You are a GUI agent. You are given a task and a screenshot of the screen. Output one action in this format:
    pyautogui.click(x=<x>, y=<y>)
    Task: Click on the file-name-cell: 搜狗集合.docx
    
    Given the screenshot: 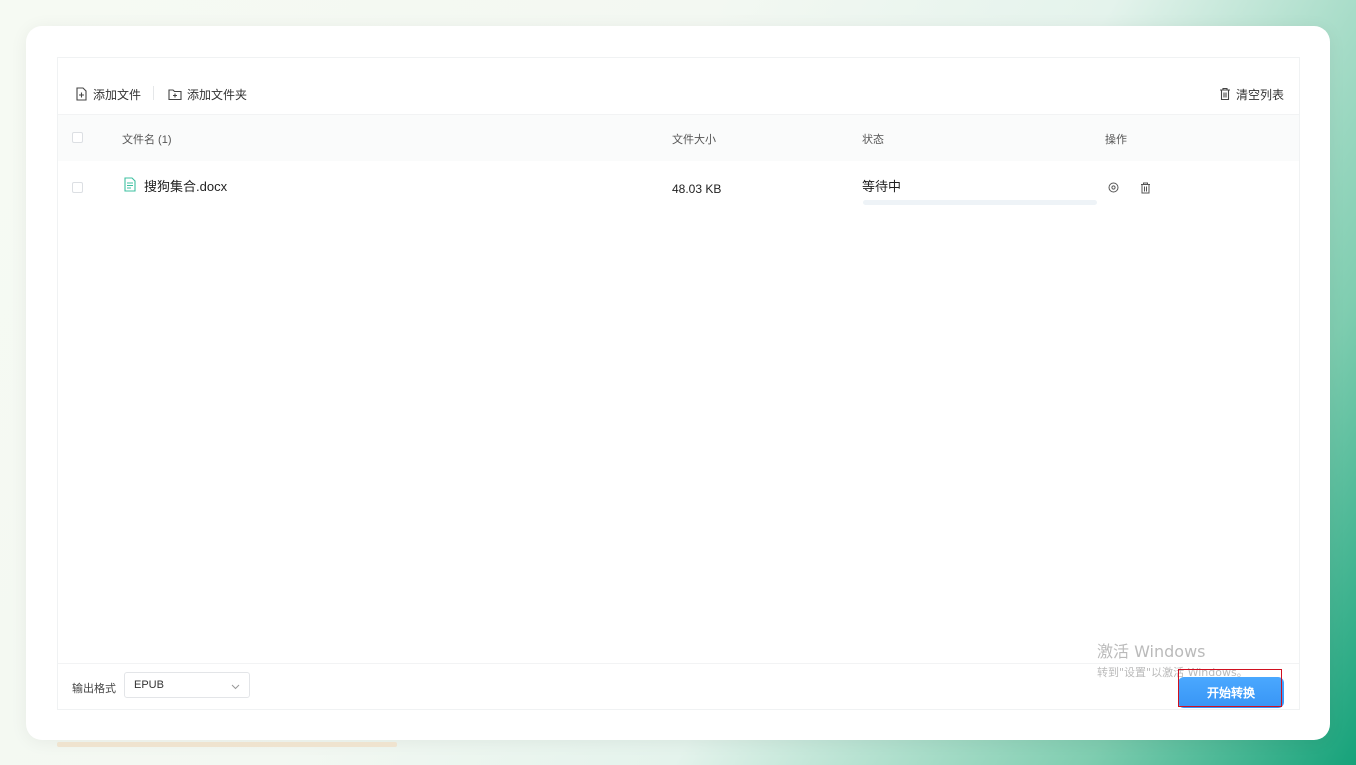 What is the action you would take?
    pyautogui.click(x=175, y=185)
    